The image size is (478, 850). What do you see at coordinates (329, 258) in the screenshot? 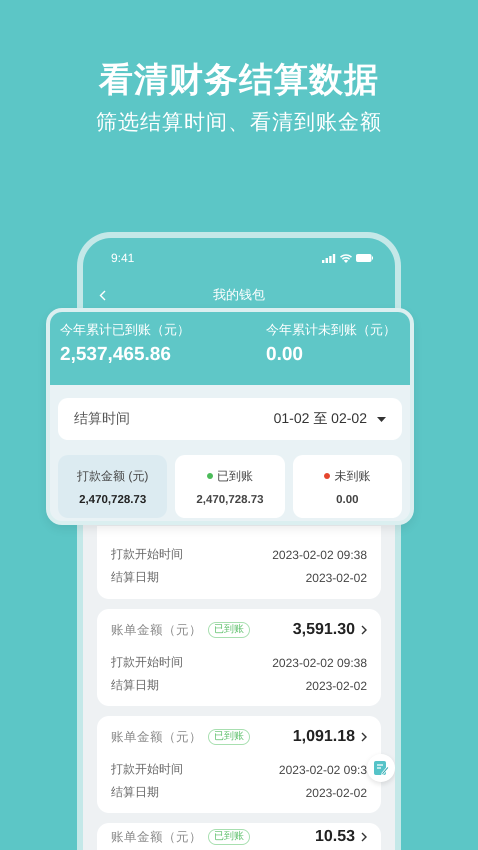
I see `signal-icon` at bounding box center [329, 258].